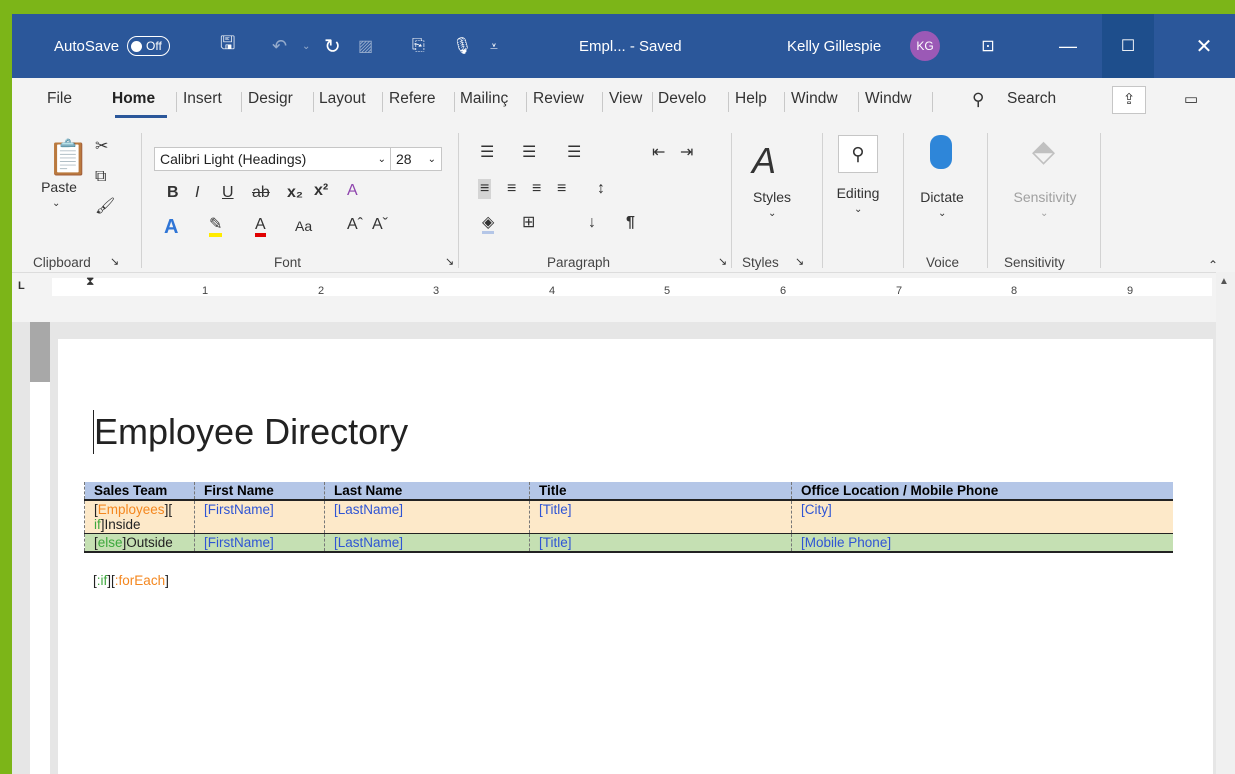 Image resolution: width=1235 pixels, height=774 pixels. What do you see at coordinates (139, 517) in the screenshot?
I see `cell-sales-team: [Employees][if]Inside` at bounding box center [139, 517].